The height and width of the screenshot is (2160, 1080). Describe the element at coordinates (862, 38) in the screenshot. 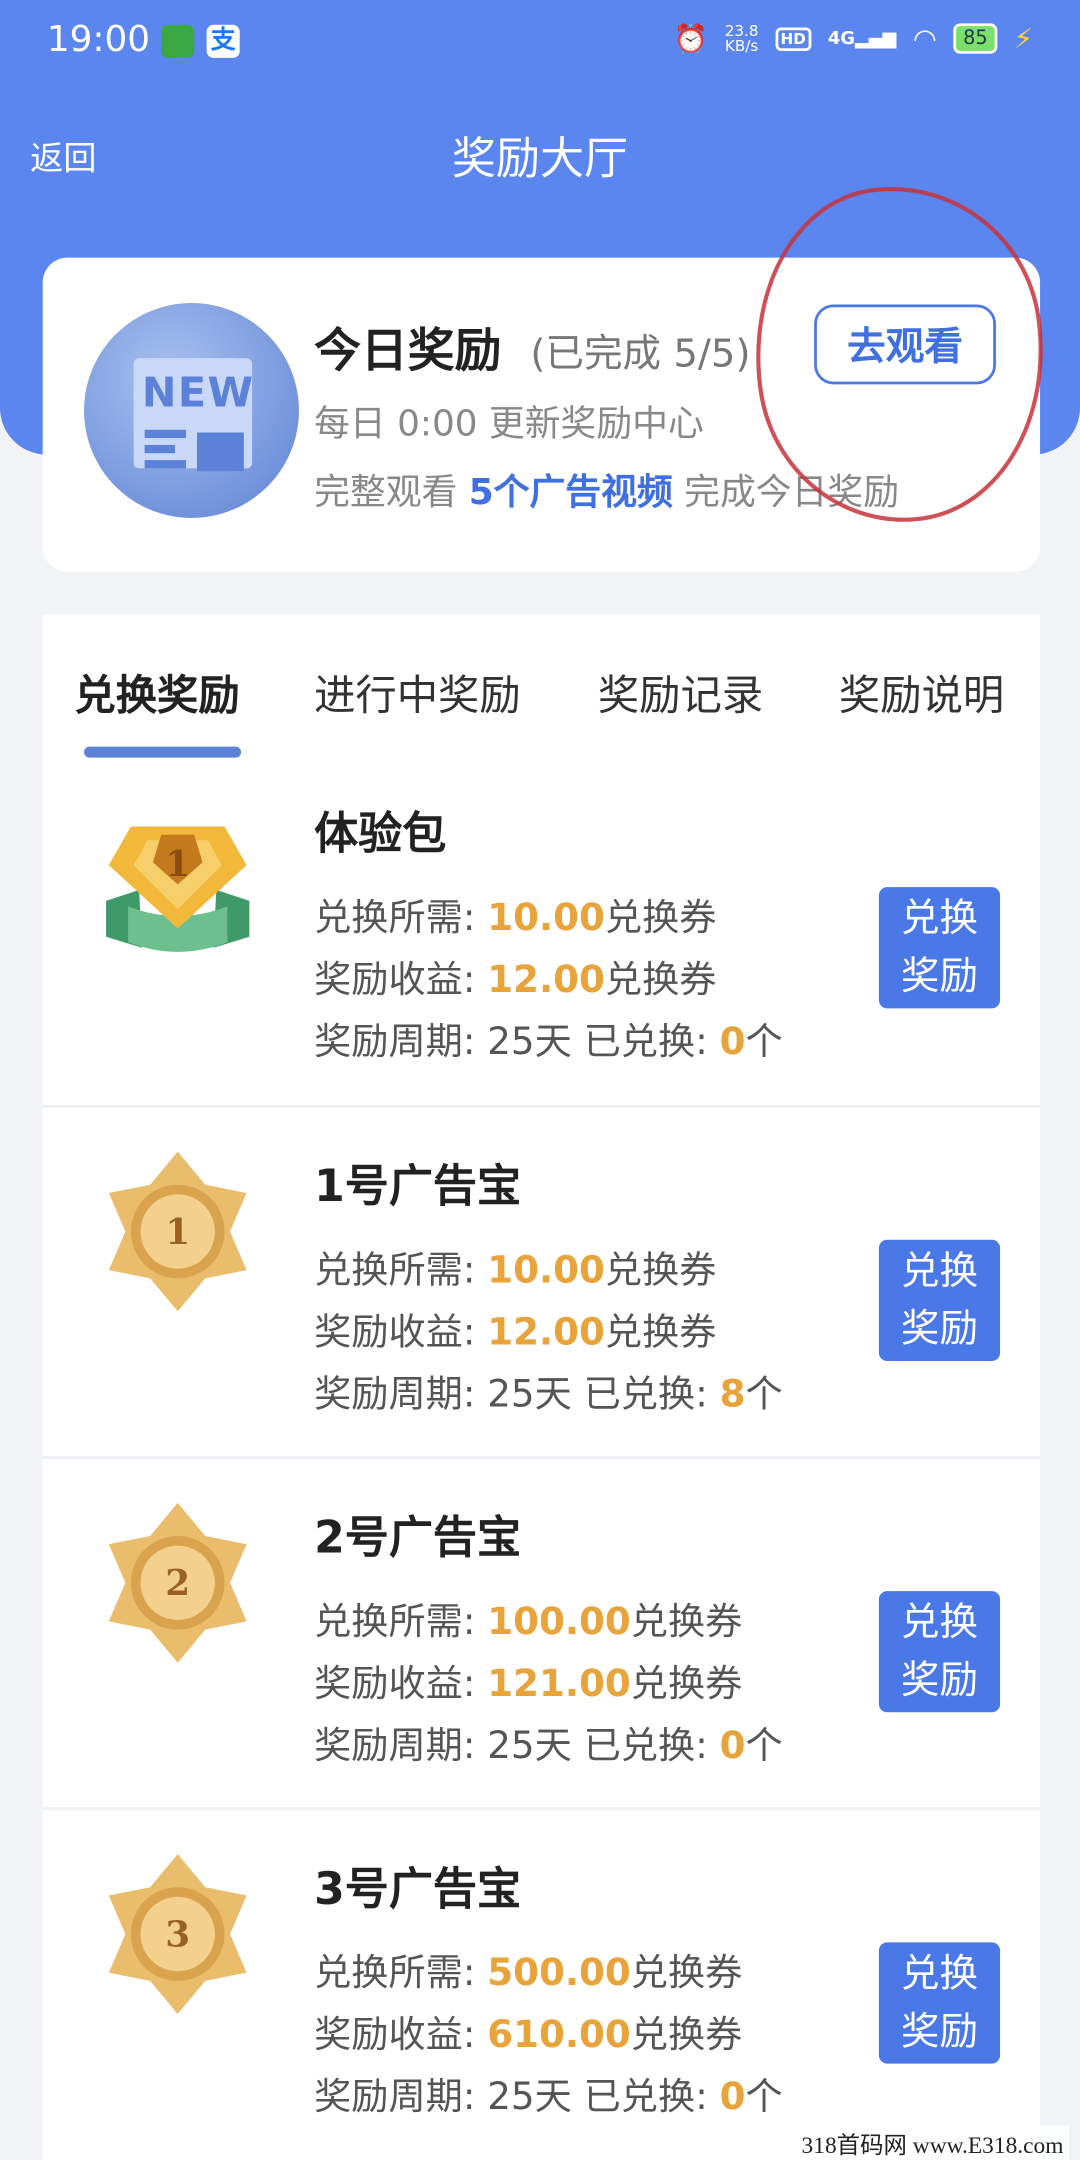

I see `signal-icon: 4G▂▄▆` at that location.